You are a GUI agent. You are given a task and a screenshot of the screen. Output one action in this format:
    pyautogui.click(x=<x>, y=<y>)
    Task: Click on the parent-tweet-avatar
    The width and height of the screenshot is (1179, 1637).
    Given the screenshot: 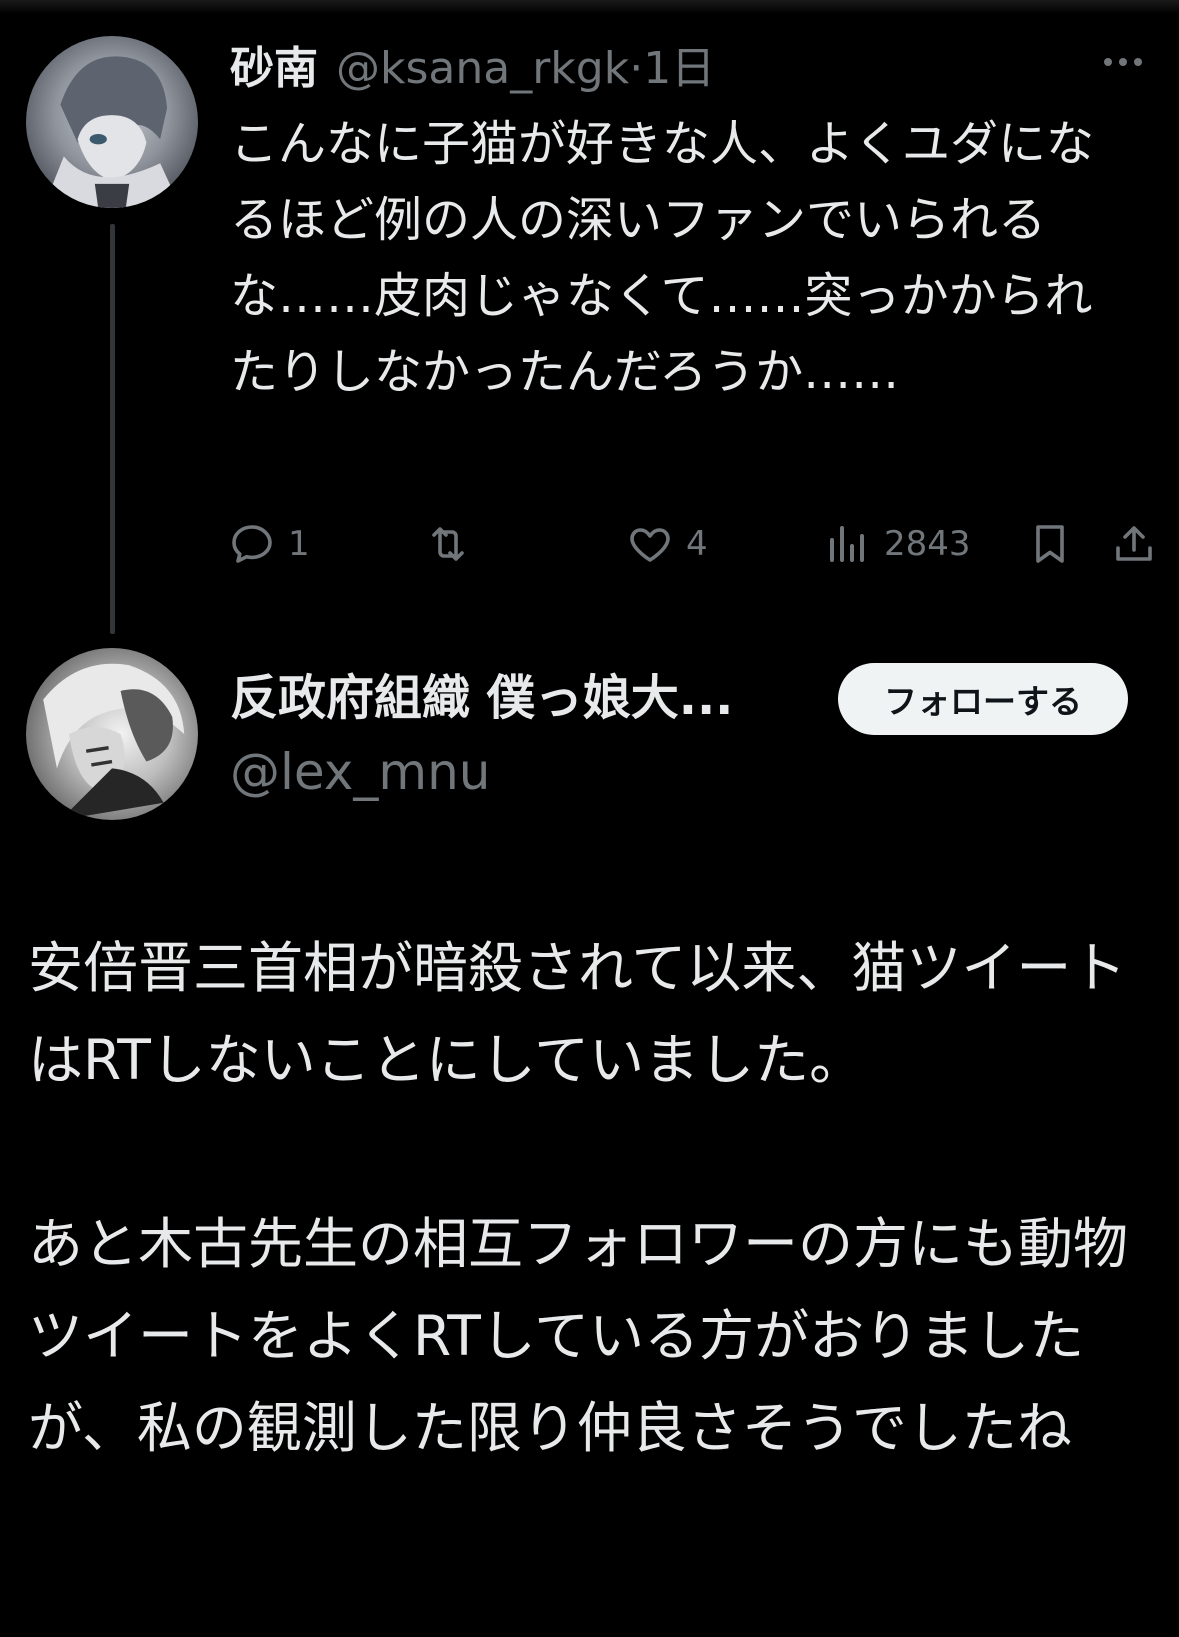 What is the action you would take?
    pyautogui.click(x=112, y=122)
    